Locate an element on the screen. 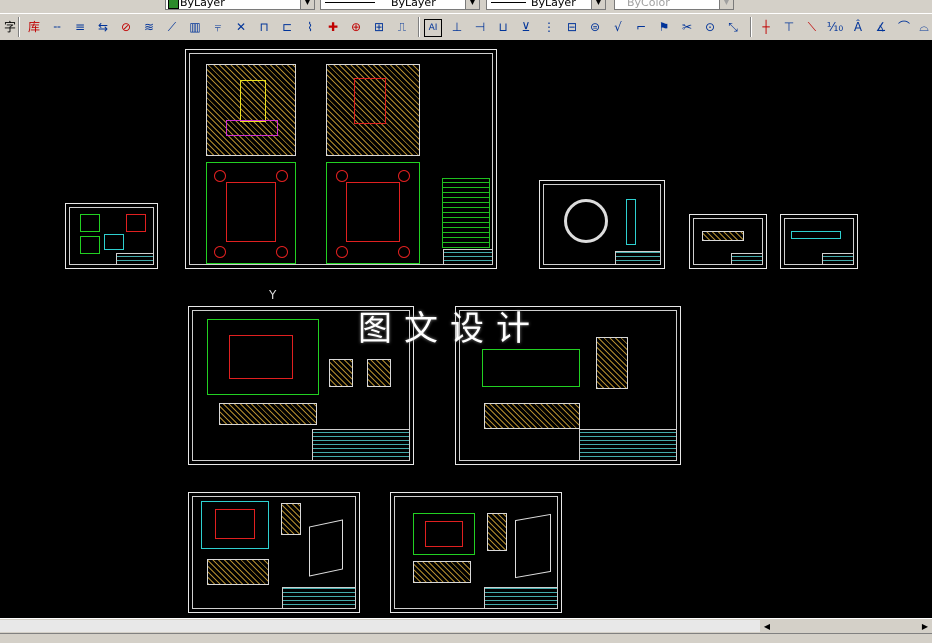 The height and width of the screenshot is (643, 932). break-icon: ⤡ is located at coordinates (733, 27).